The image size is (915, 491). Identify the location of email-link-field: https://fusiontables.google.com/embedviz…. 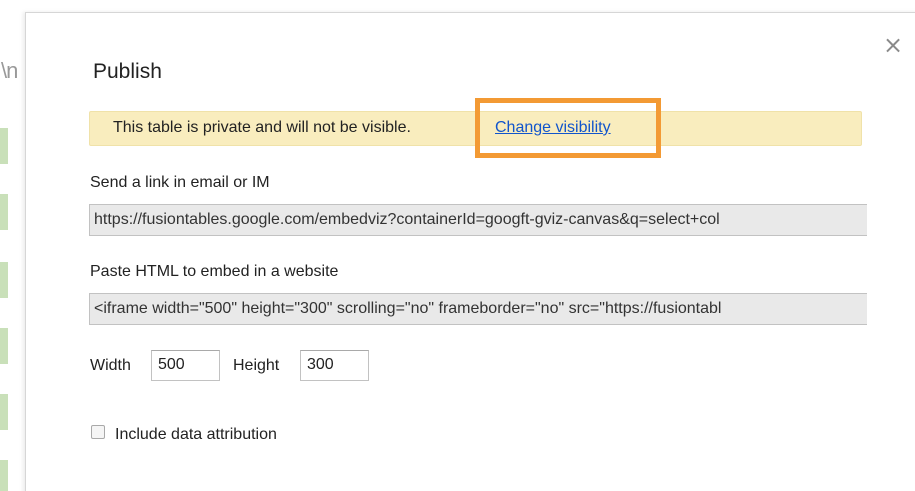
(478, 220).